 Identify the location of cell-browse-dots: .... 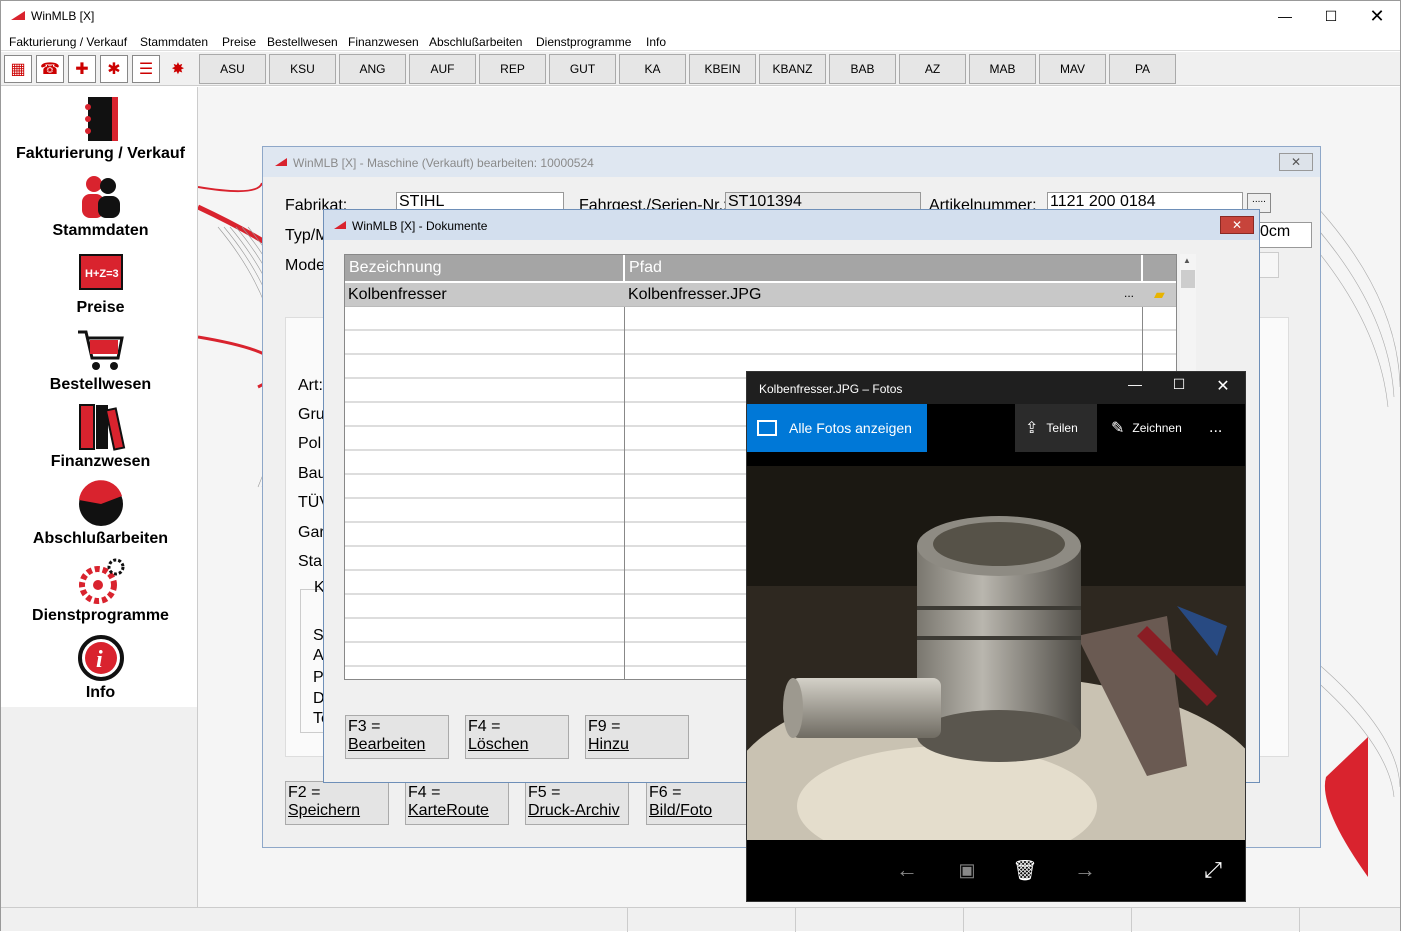
(1131, 295).